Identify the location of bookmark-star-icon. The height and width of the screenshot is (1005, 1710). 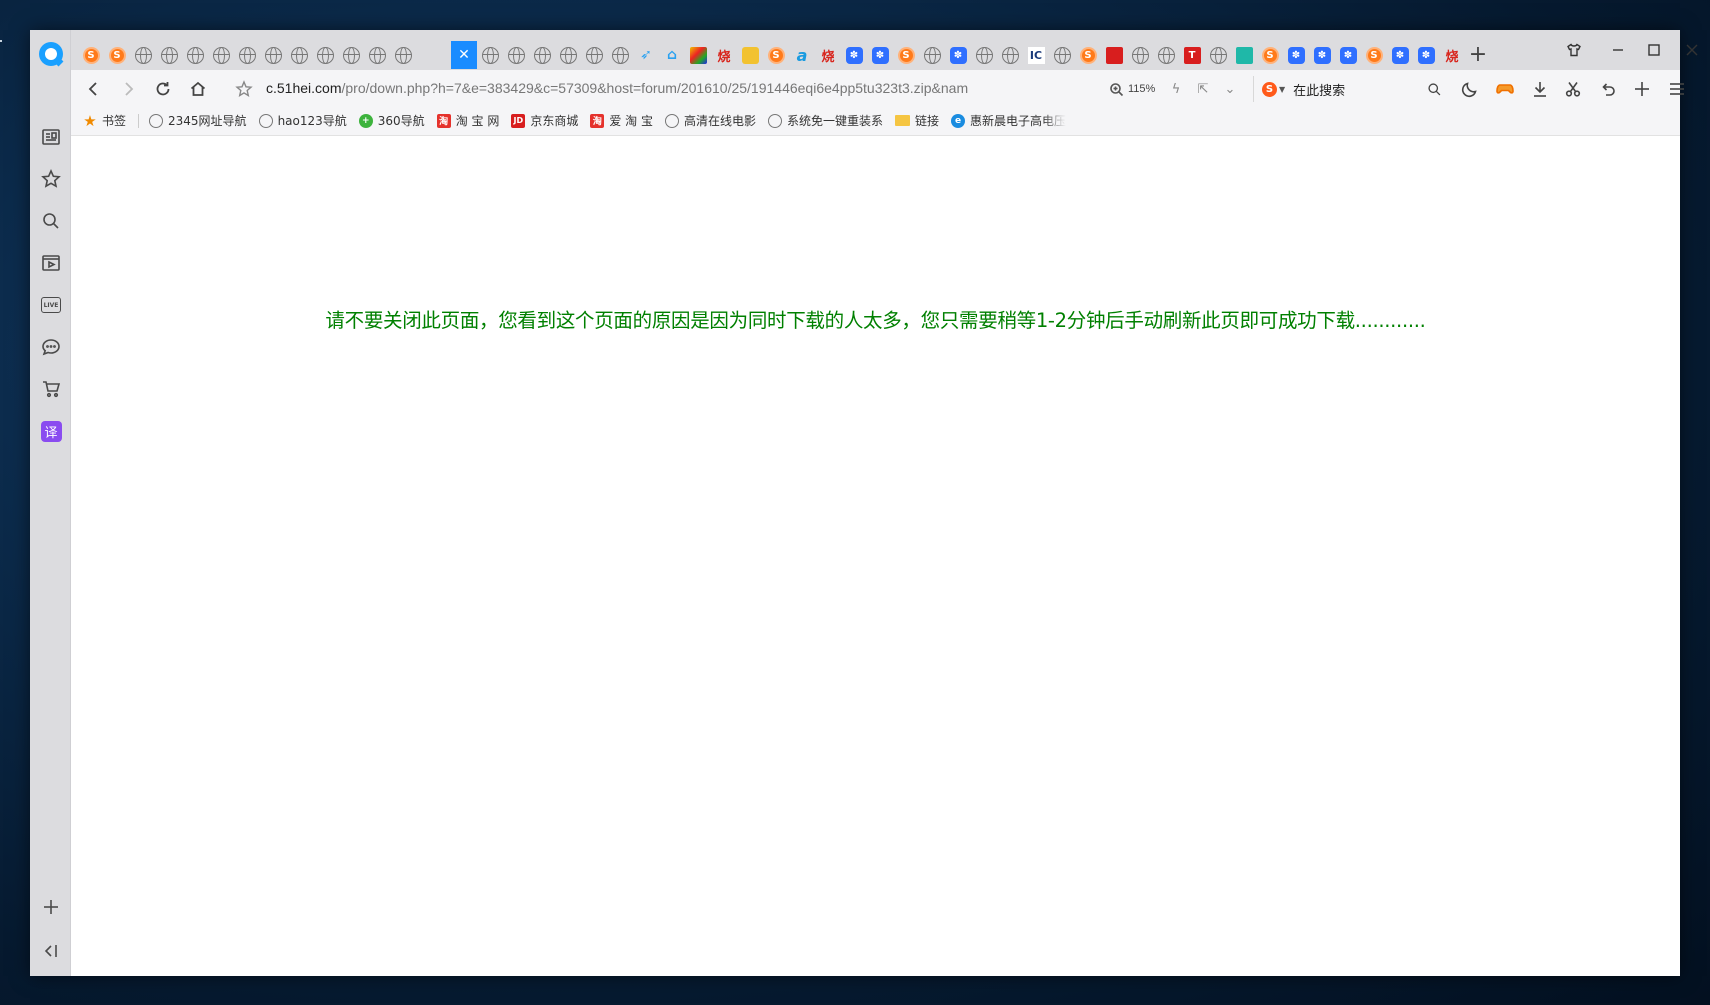
(244, 89).